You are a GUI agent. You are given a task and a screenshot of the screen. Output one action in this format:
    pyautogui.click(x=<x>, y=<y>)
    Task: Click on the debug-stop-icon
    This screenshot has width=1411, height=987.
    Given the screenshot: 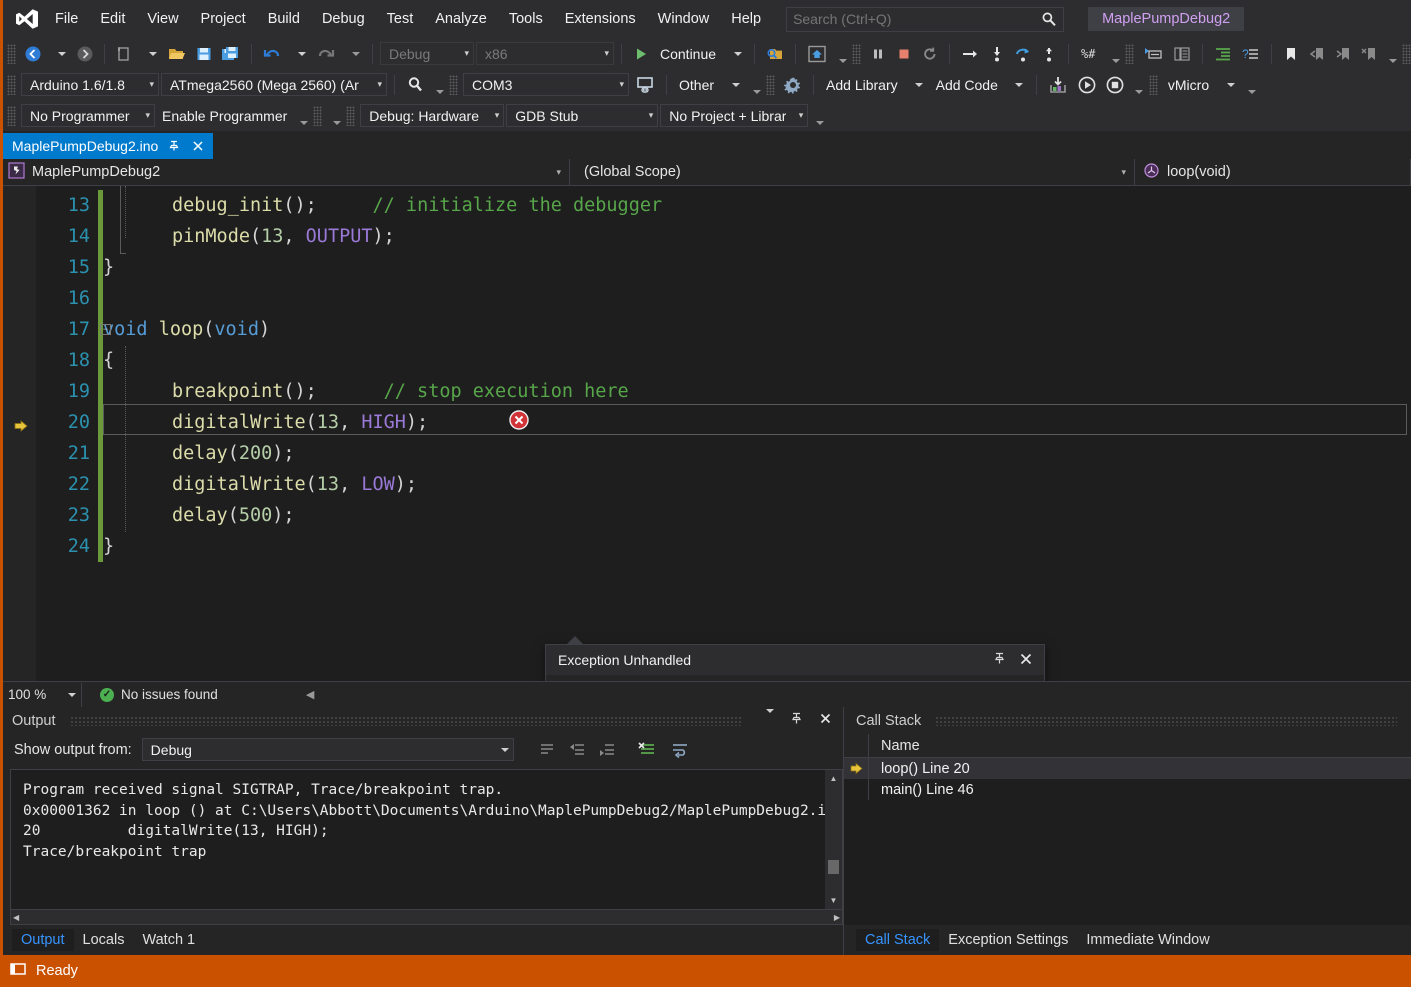 What is the action you would take?
    pyautogui.click(x=1115, y=85)
    